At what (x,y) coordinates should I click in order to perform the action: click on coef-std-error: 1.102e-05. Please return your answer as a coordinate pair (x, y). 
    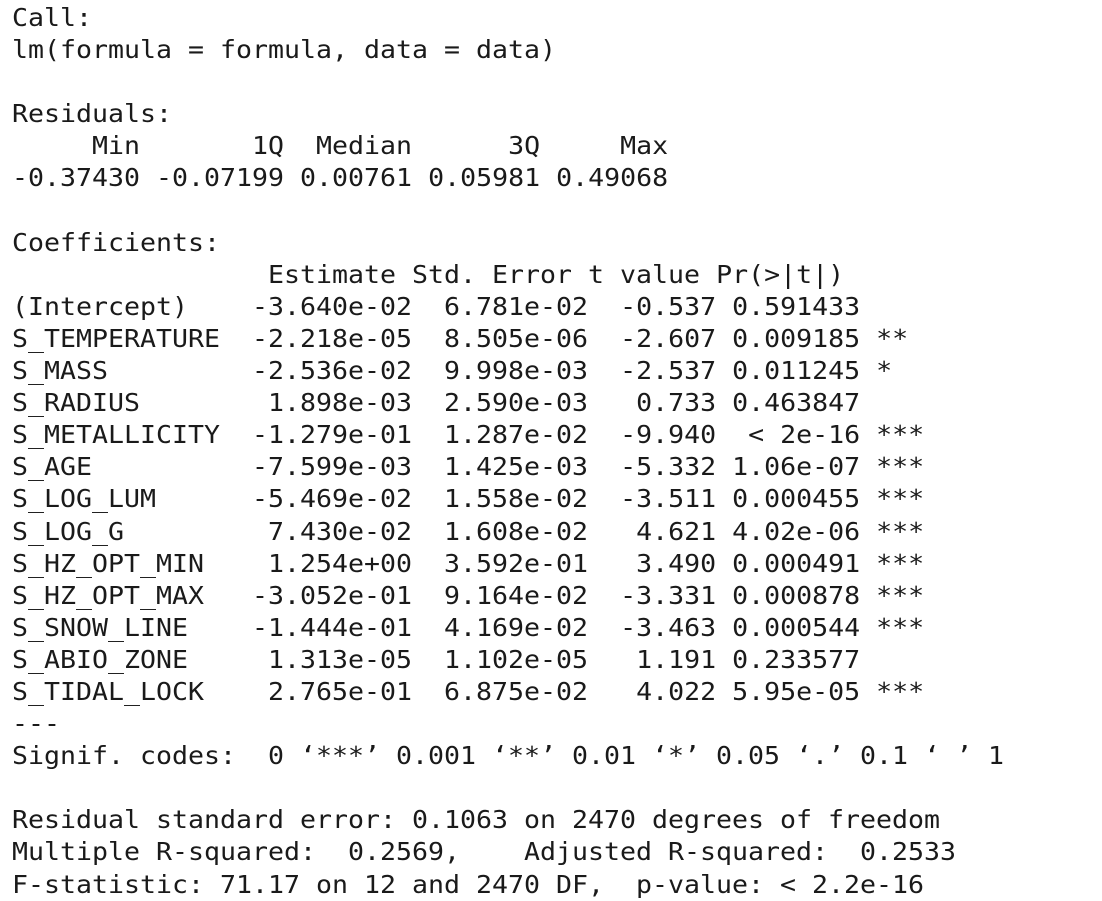
    Looking at the image, I should click on (508, 659).